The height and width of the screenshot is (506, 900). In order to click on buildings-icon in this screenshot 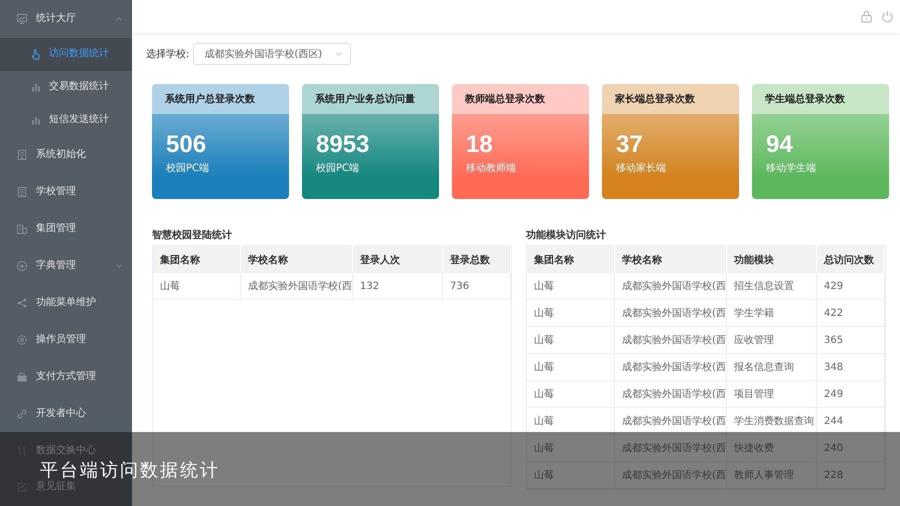, I will do `click(22, 229)`.